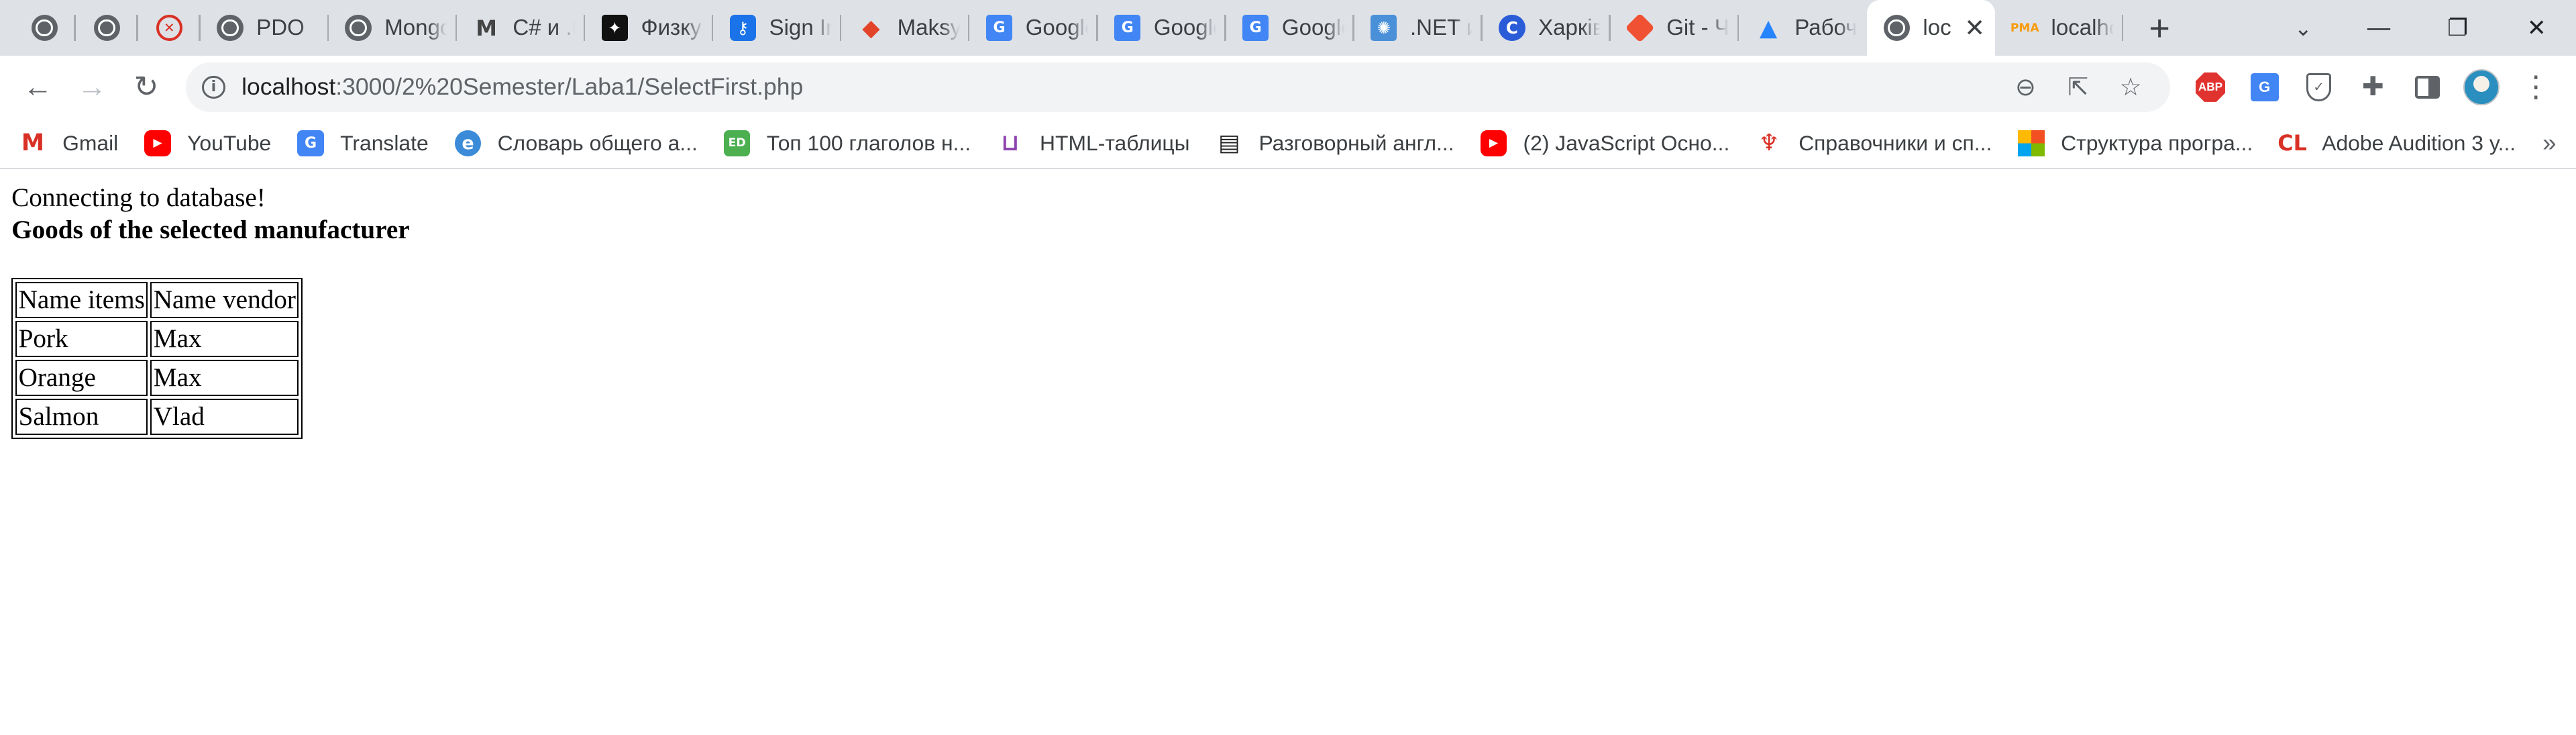  I want to click on google-translate-extension-icon: G, so click(2264, 87).